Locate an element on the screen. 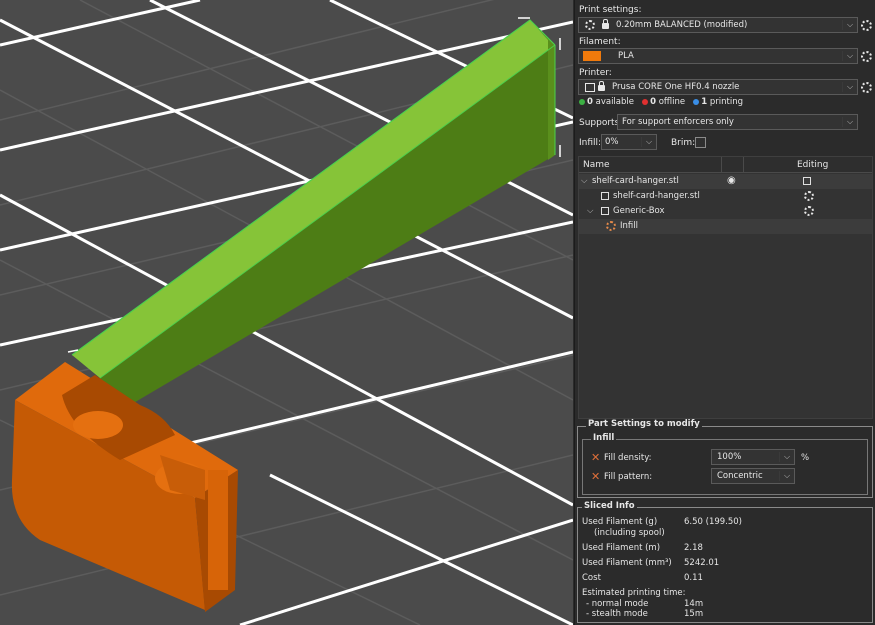 This screenshot has height=625, width=875. brim-checkbox is located at coordinates (700, 142).